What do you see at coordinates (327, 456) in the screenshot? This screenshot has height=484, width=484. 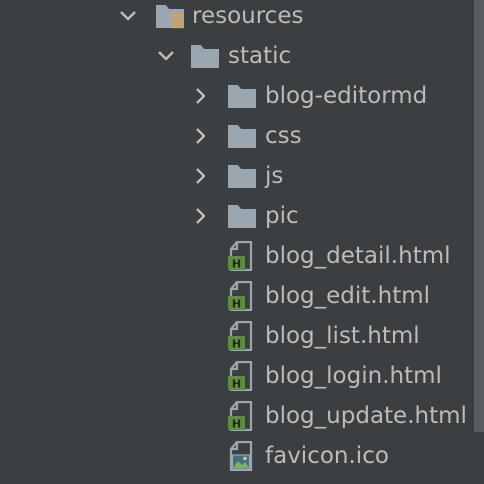 I see `tree-item-label: favicon.ico` at bounding box center [327, 456].